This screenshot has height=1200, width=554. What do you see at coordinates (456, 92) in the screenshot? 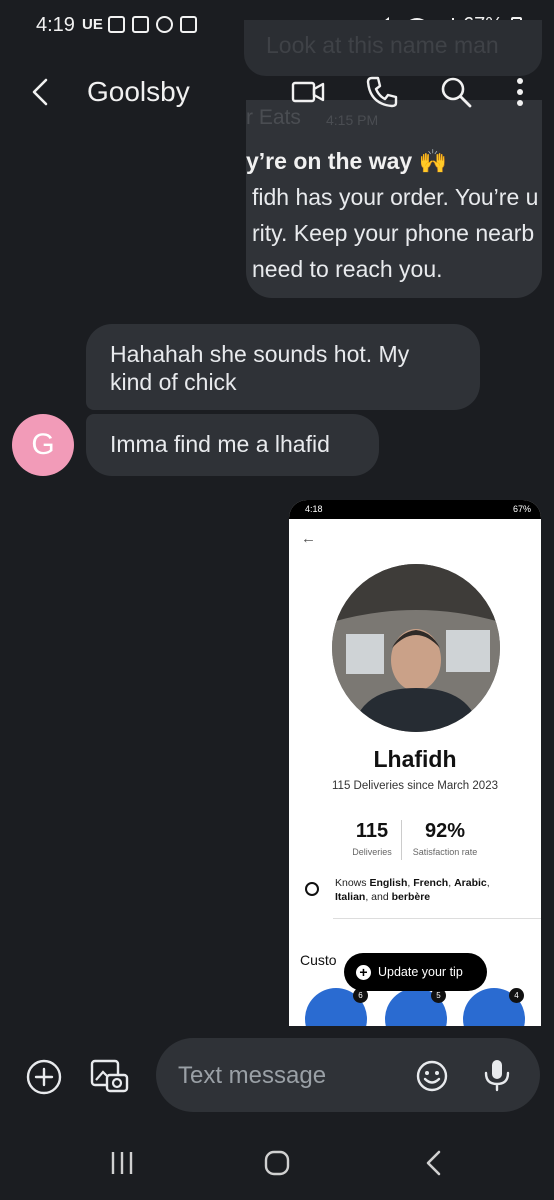
I see `search-icon` at bounding box center [456, 92].